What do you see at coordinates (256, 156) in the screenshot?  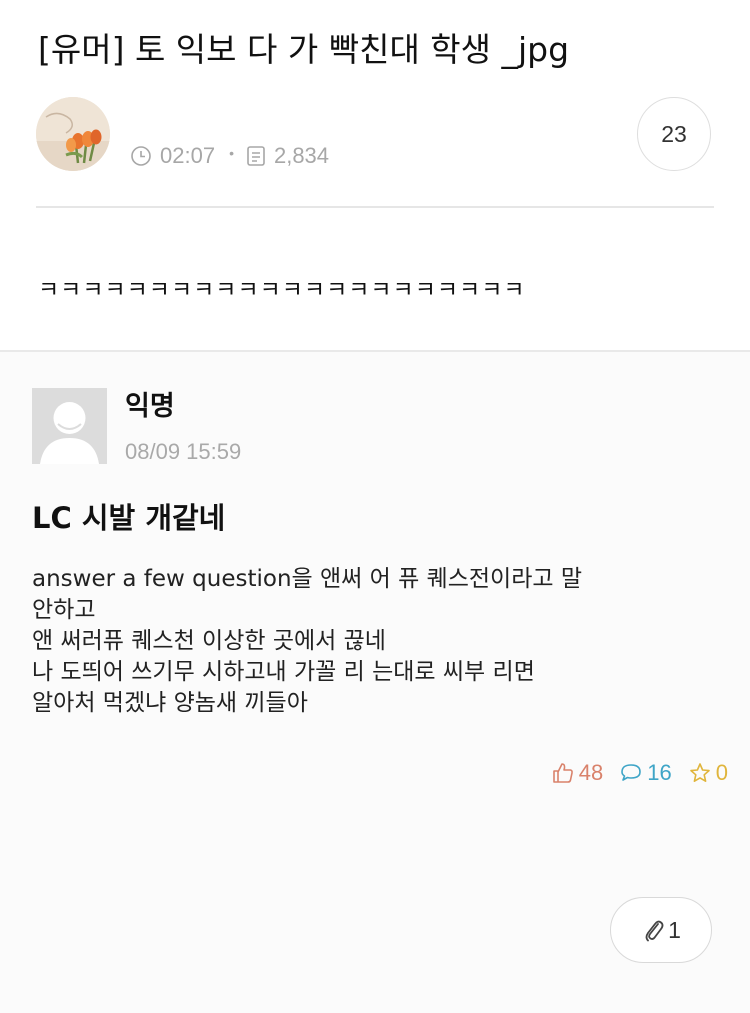 I see `document-icon` at bounding box center [256, 156].